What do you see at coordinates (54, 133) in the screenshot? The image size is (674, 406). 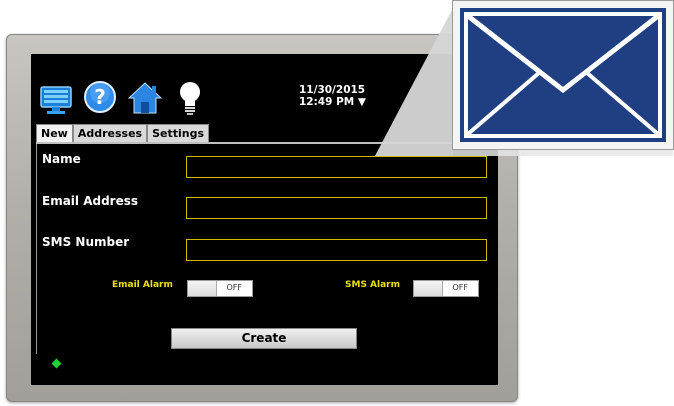 I see `tab-new: New` at bounding box center [54, 133].